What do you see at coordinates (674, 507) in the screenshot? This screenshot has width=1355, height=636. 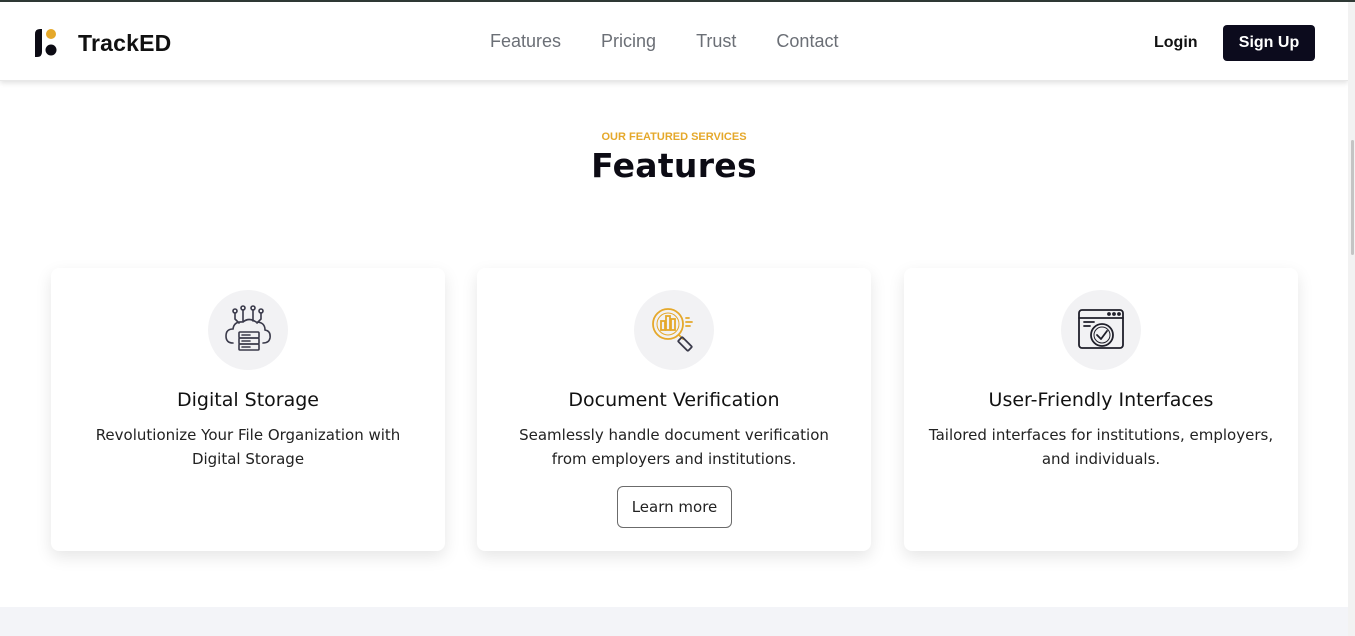 I see `learn-more-button: Learn more` at bounding box center [674, 507].